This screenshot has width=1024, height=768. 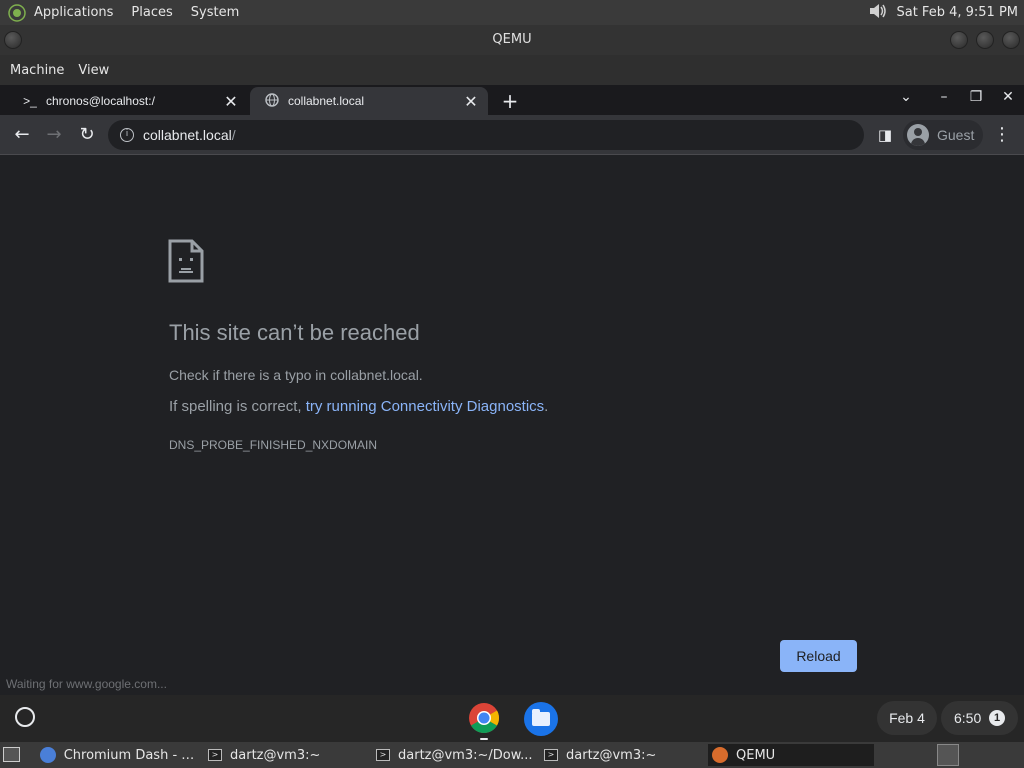 What do you see at coordinates (294, 332) in the screenshot?
I see `error-title: This site can’t be reached` at bounding box center [294, 332].